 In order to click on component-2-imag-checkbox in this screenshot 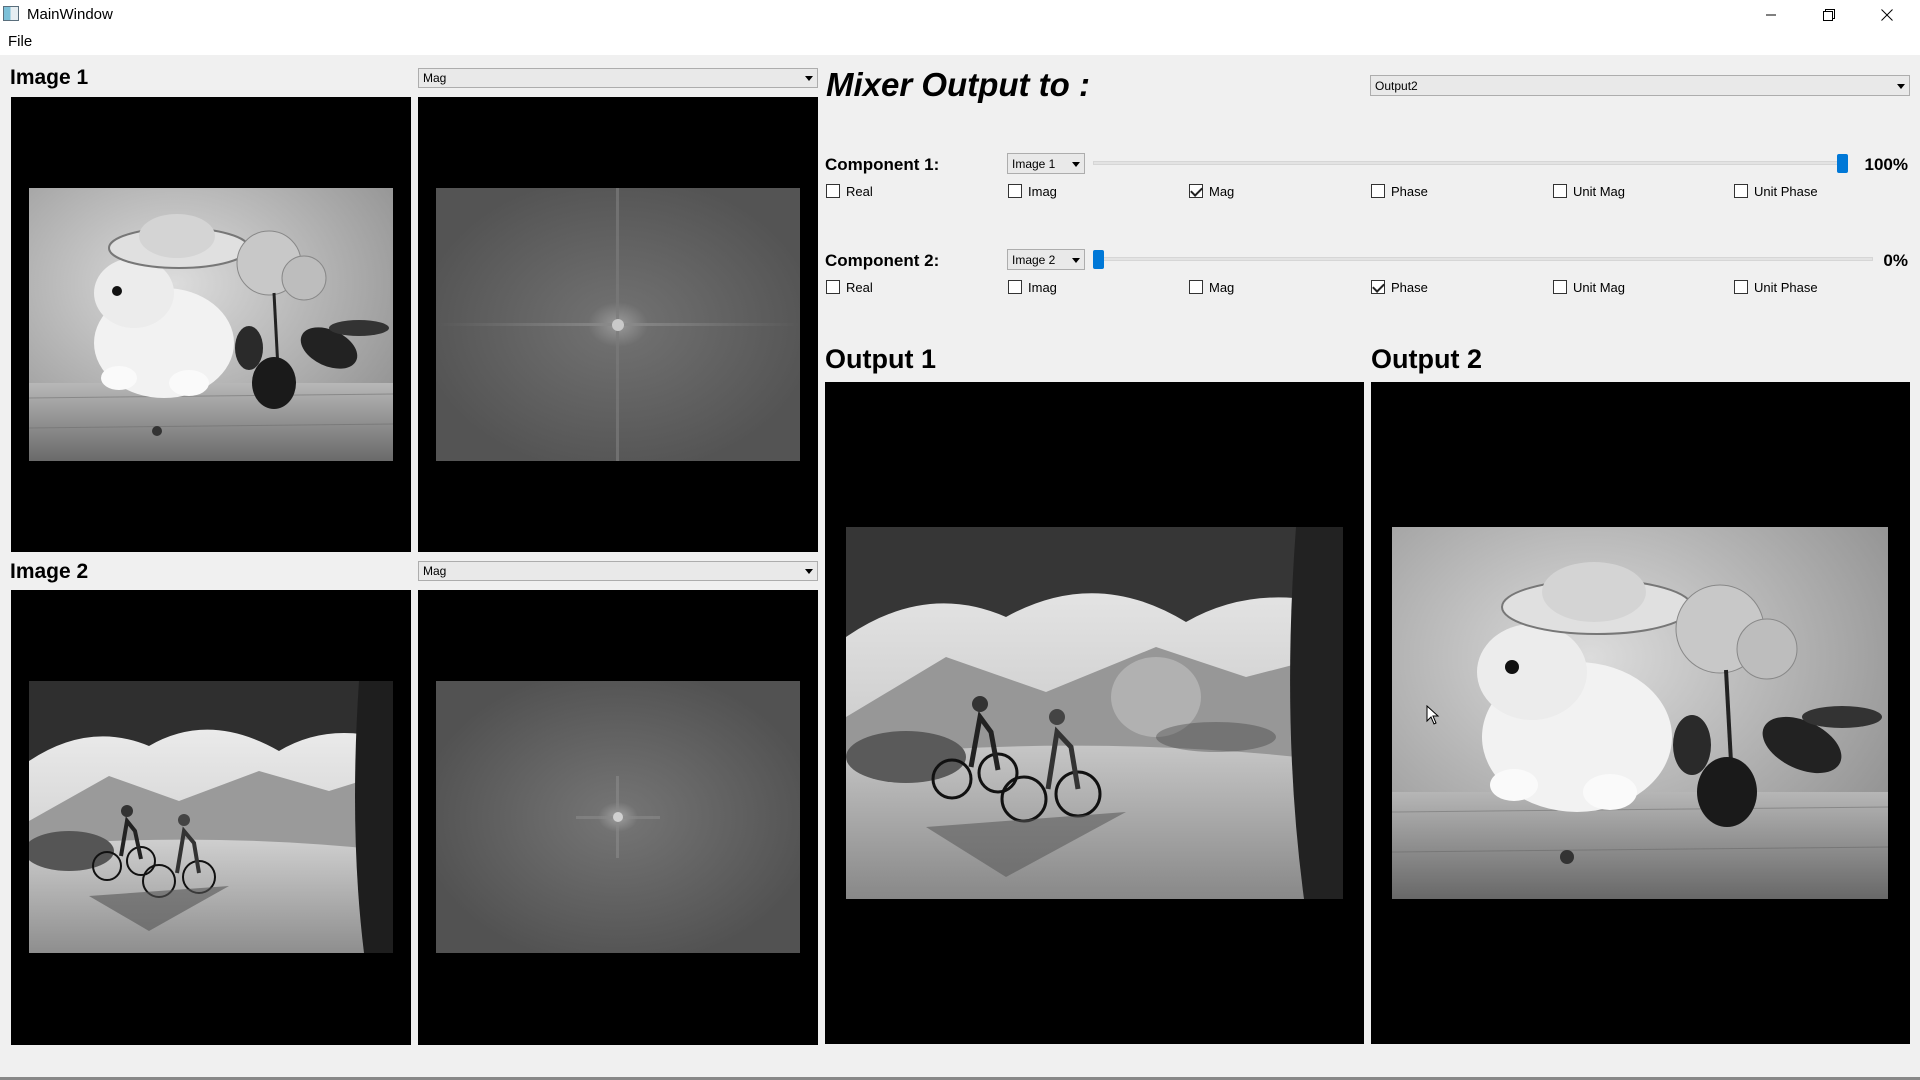, I will do `click(1015, 287)`.